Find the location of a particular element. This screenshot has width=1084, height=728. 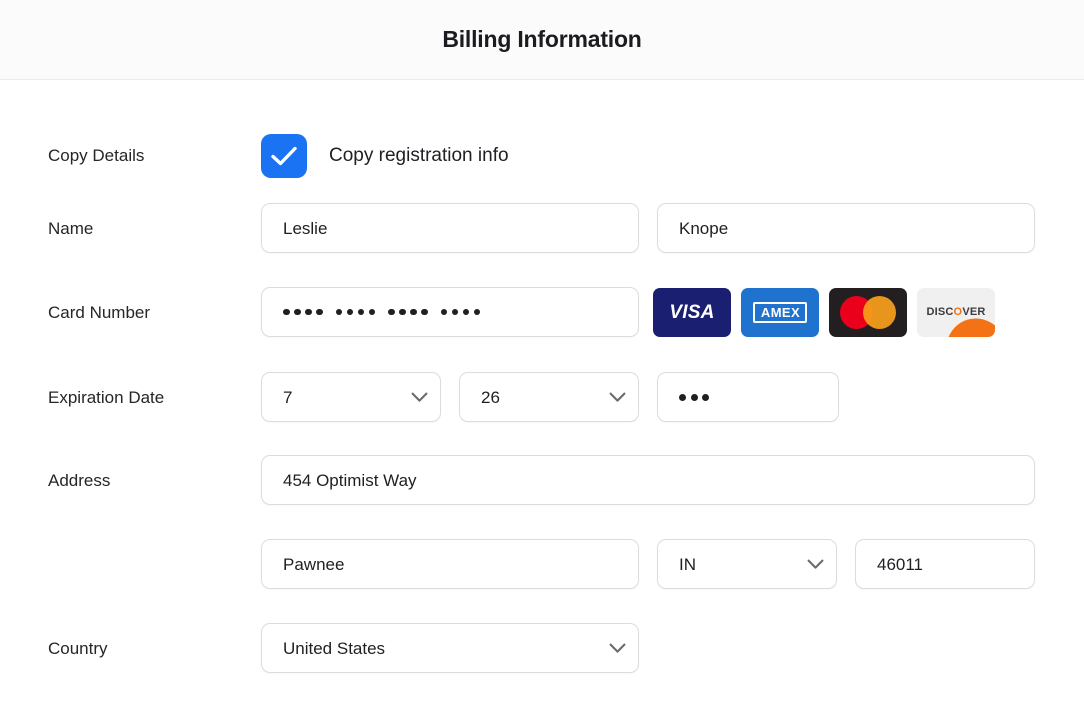

zip-code-value: 46011 is located at coordinates (900, 564).